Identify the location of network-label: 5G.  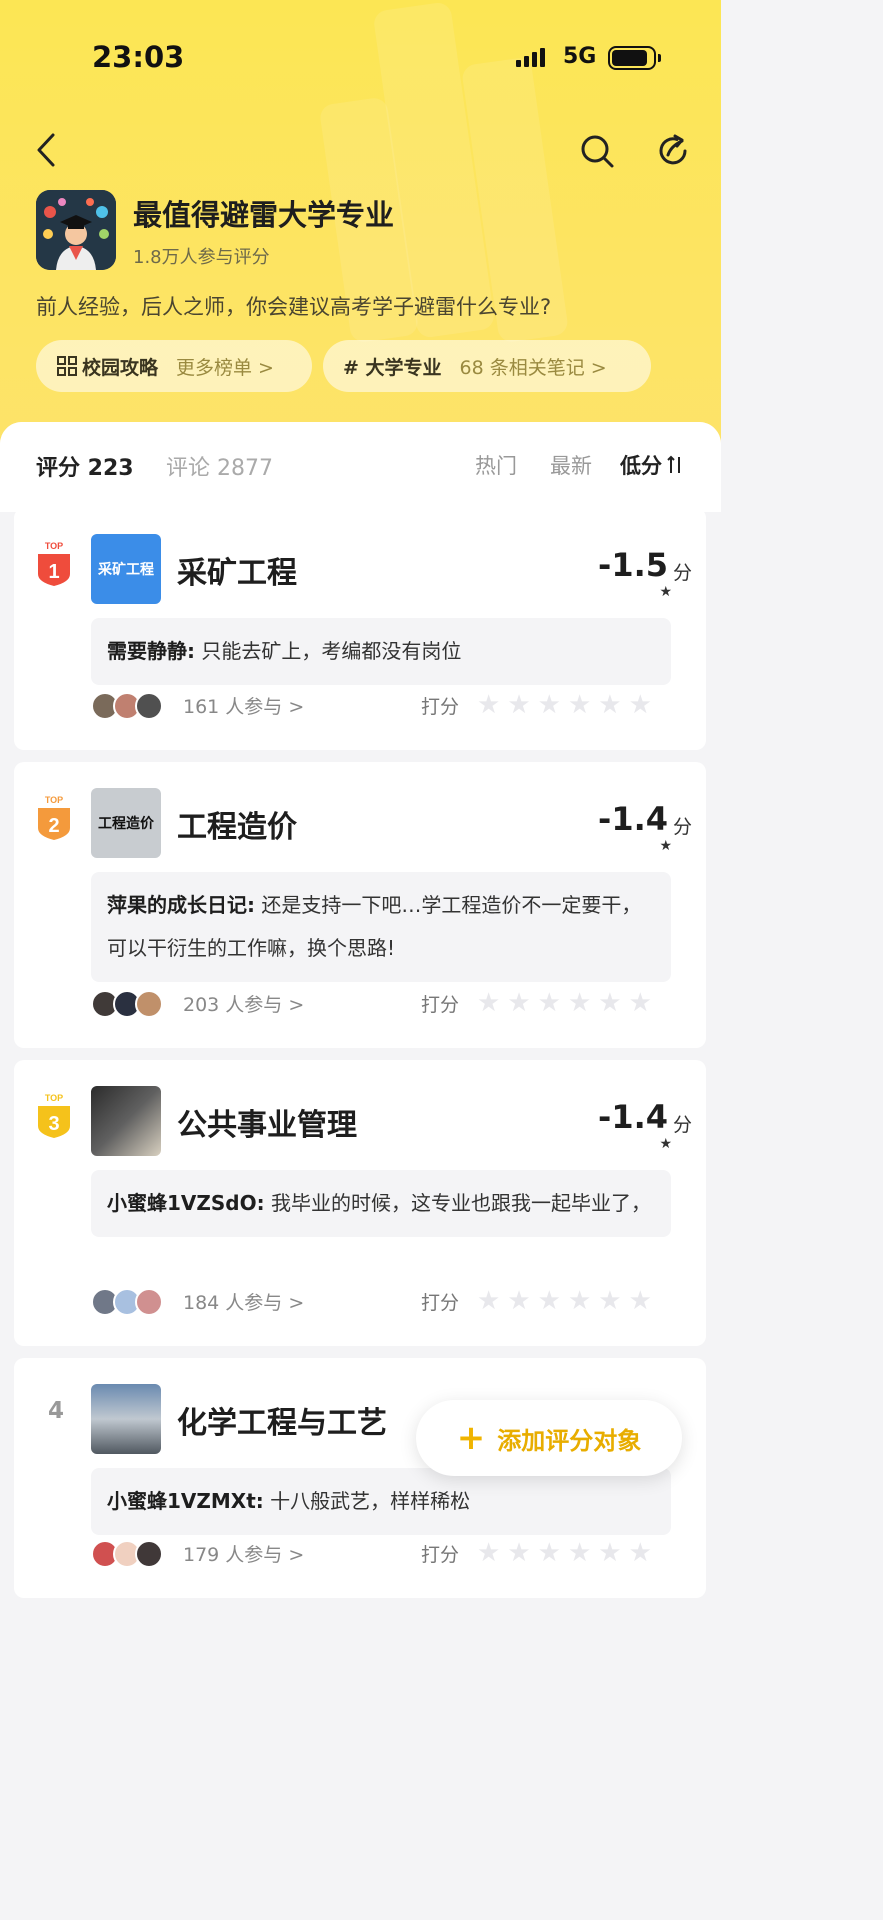
(580, 56).